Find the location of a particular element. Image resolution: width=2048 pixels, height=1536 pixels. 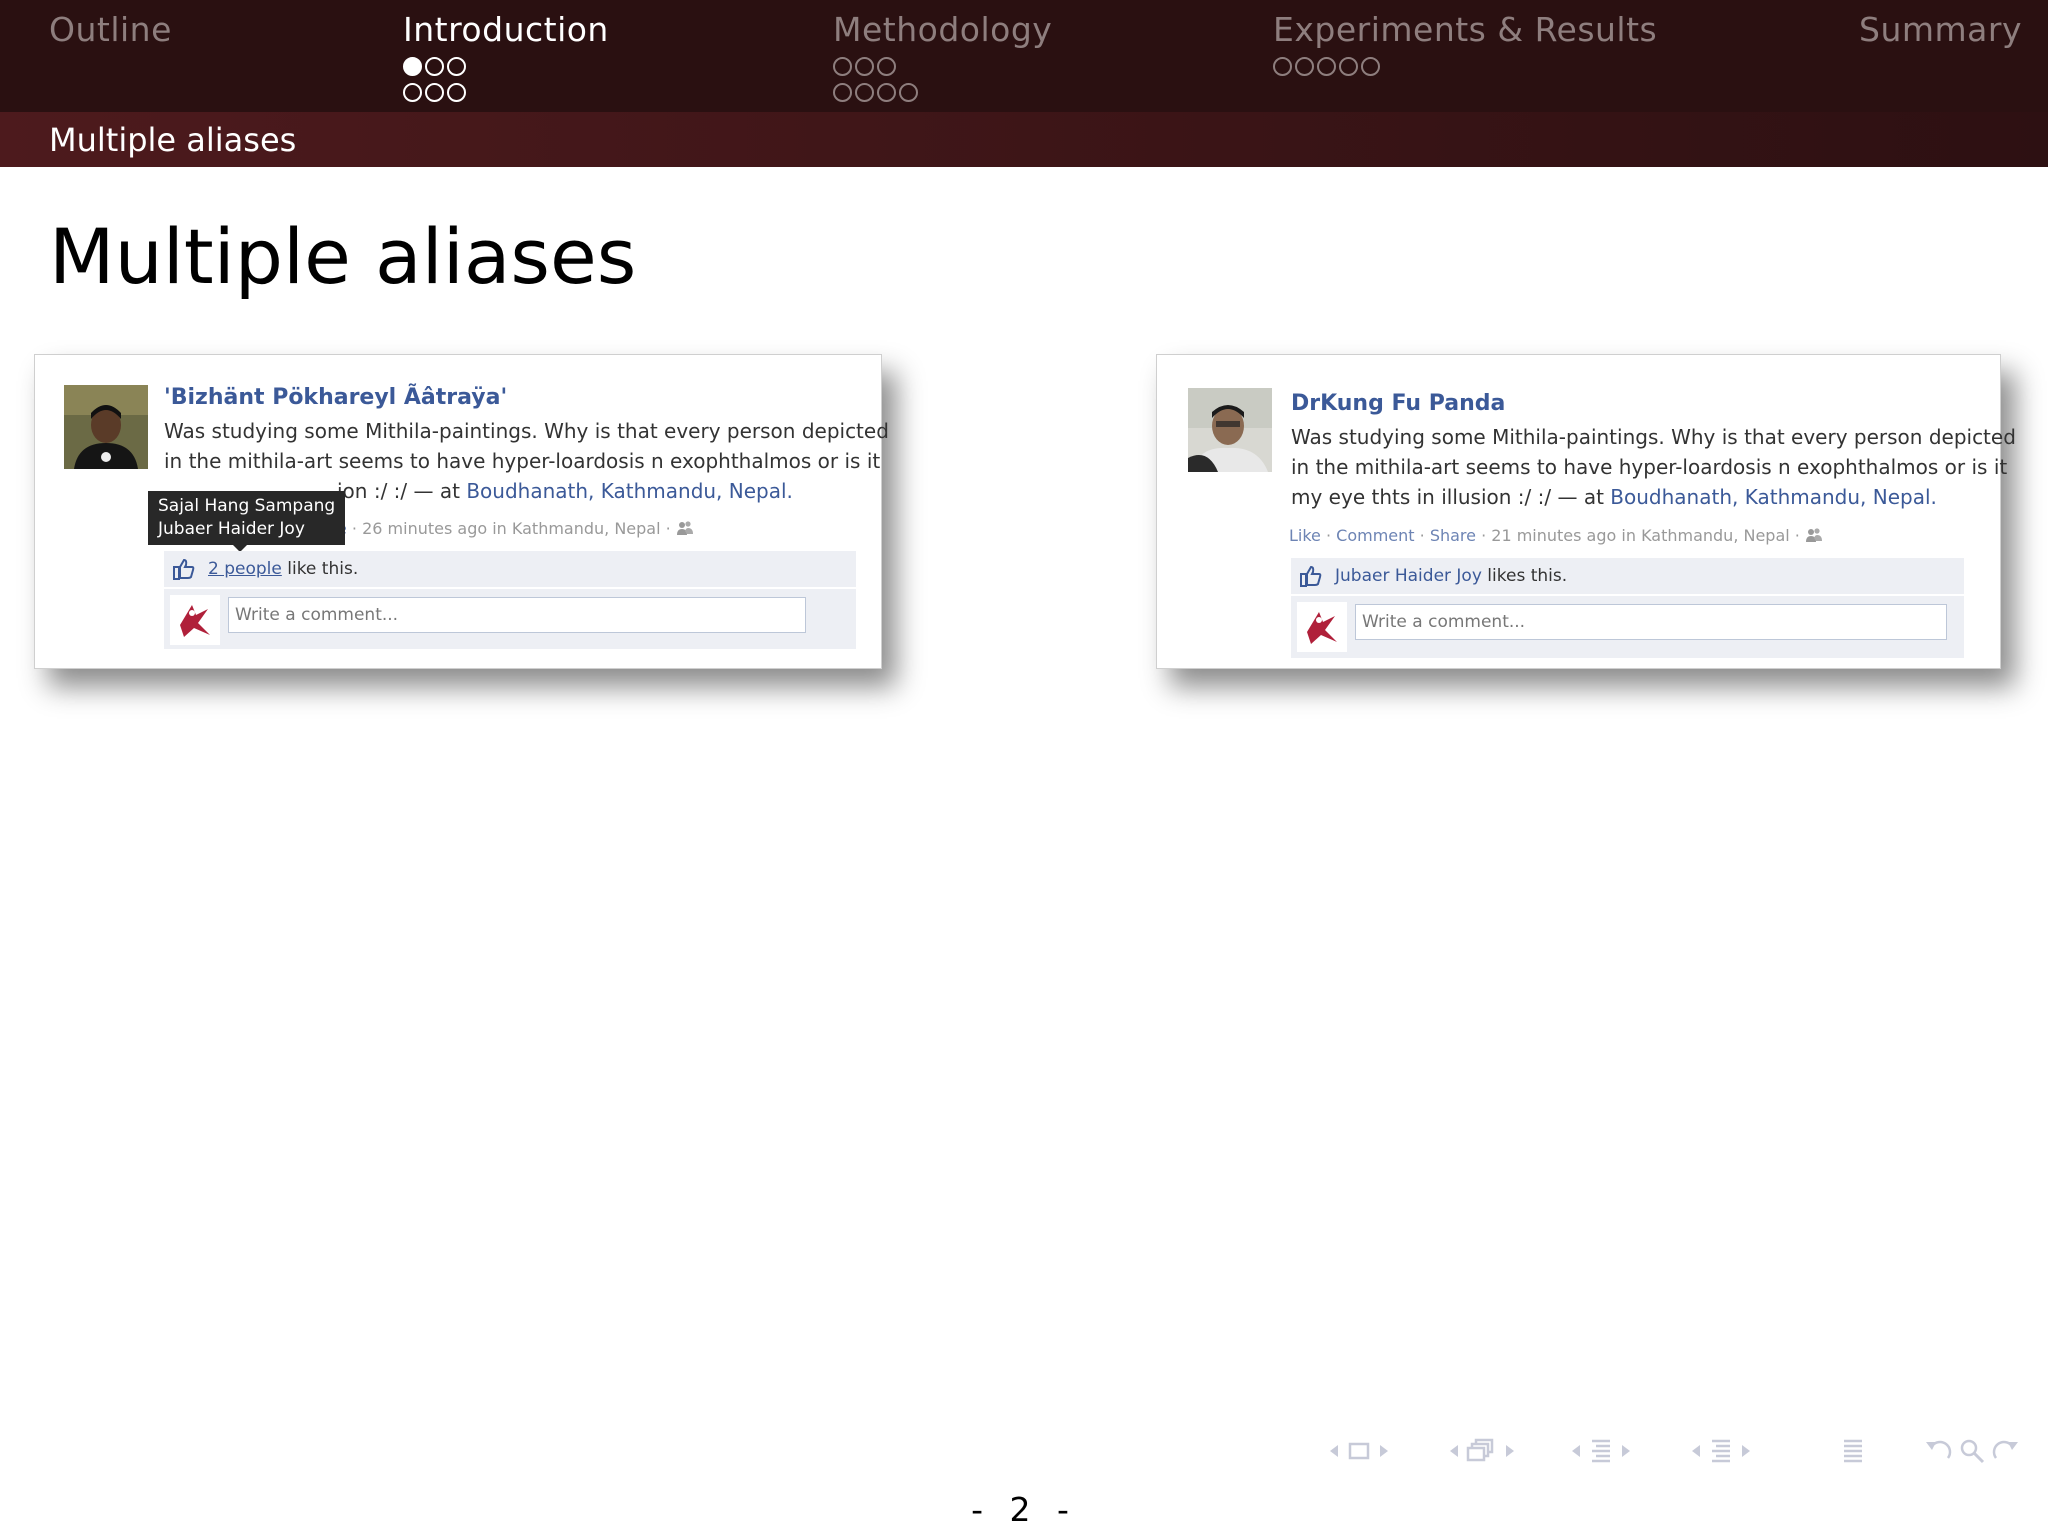

share-action-link: Share is located at coordinates (1453, 535).